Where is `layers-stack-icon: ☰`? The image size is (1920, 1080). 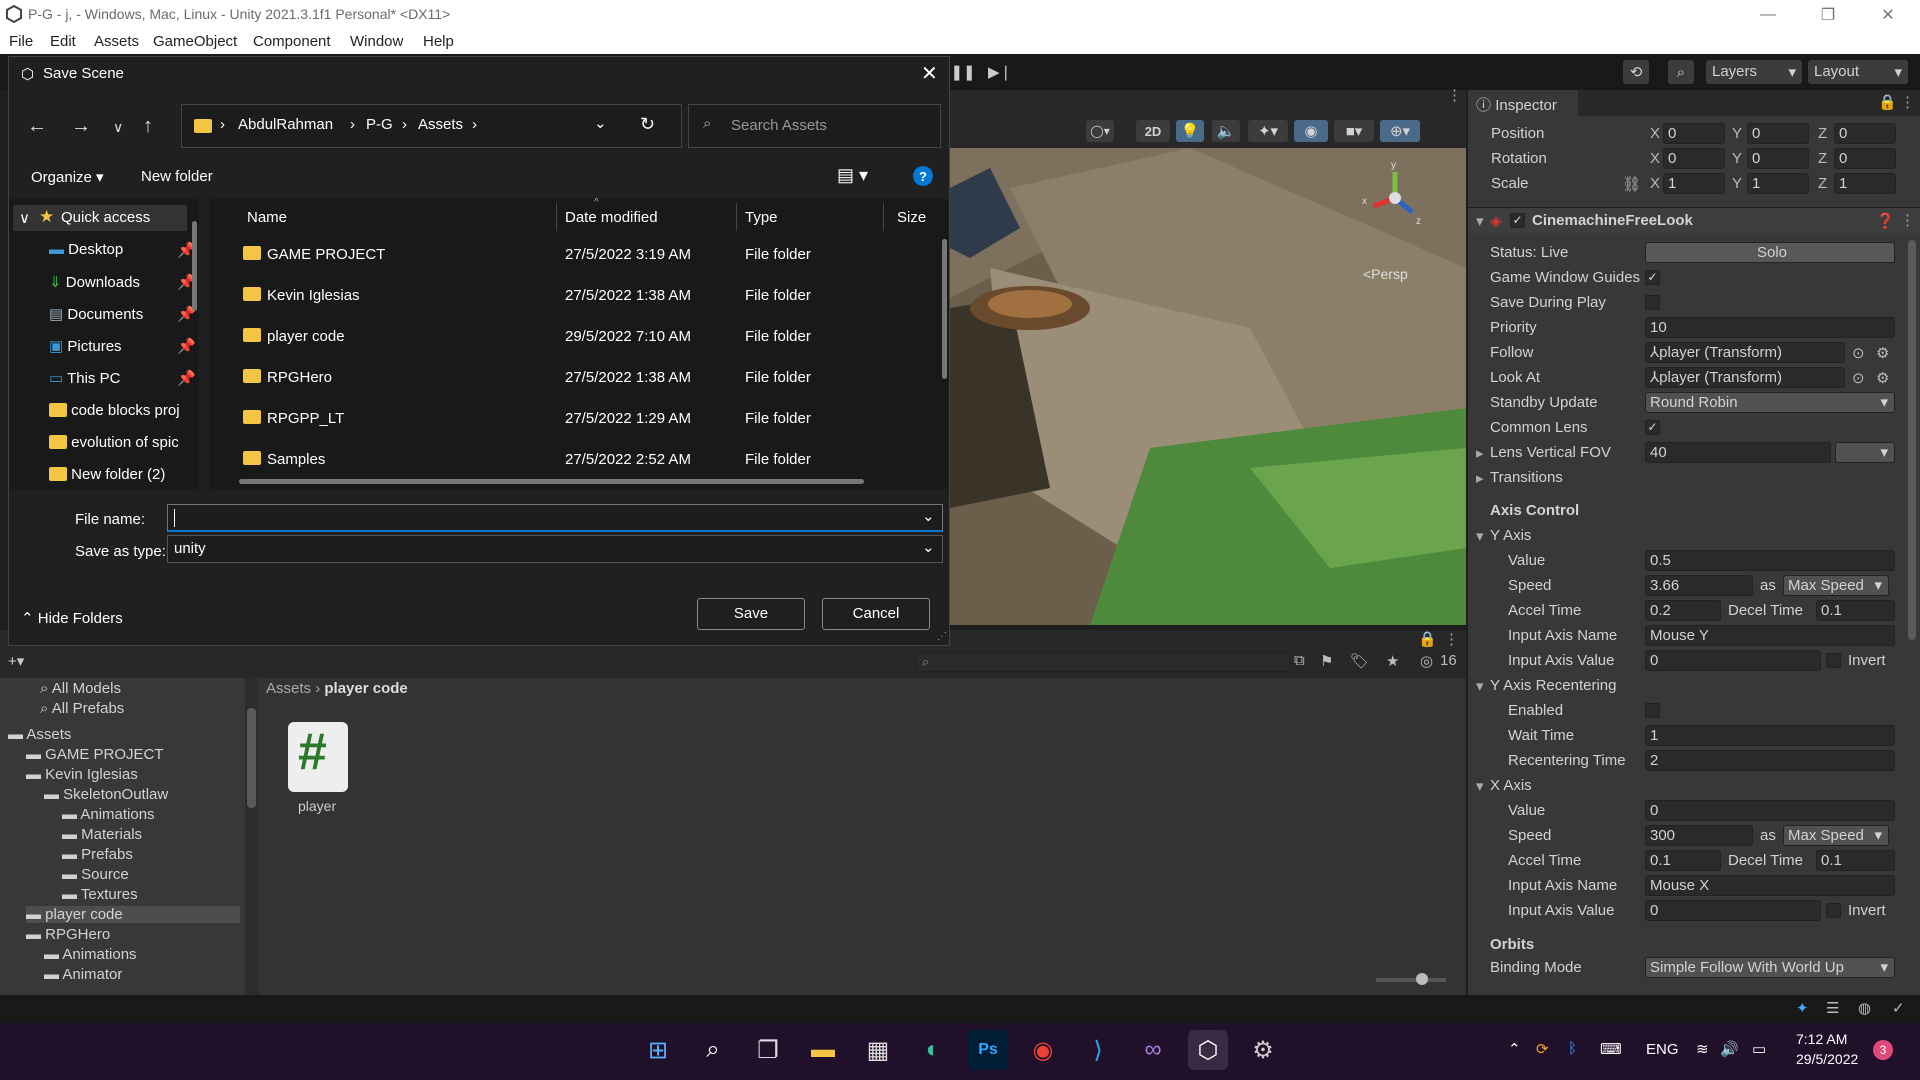
layers-stack-icon: ☰ is located at coordinates (1832, 1008).